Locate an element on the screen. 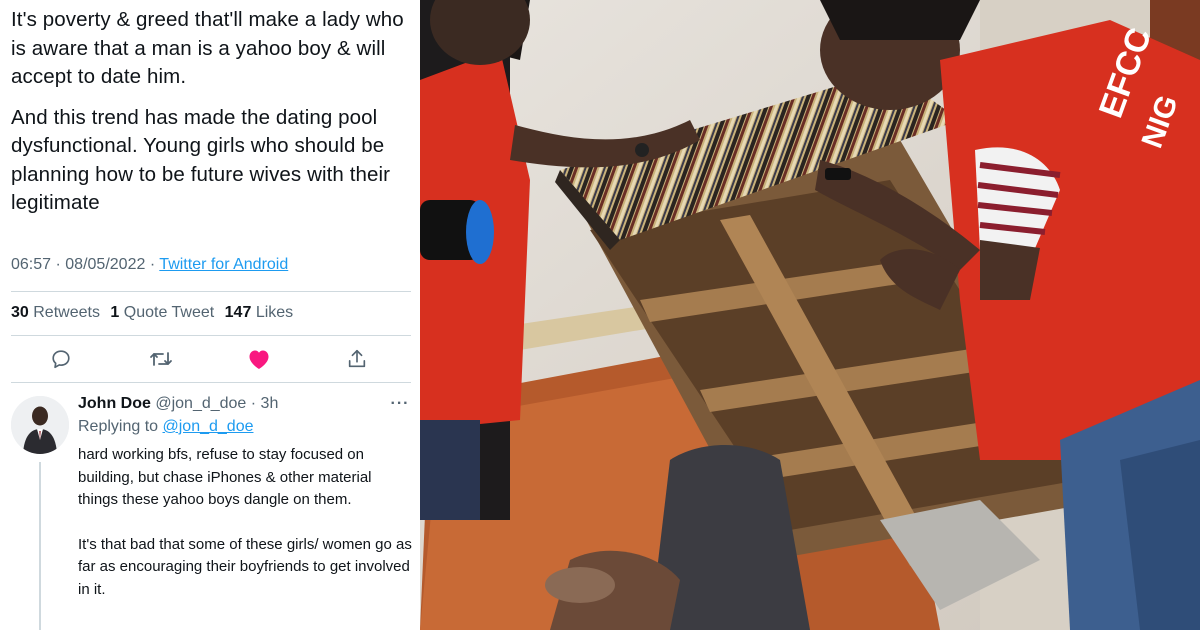 The width and height of the screenshot is (1200, 630). more-options-icon: ··· is located at coordinates (400, 404).